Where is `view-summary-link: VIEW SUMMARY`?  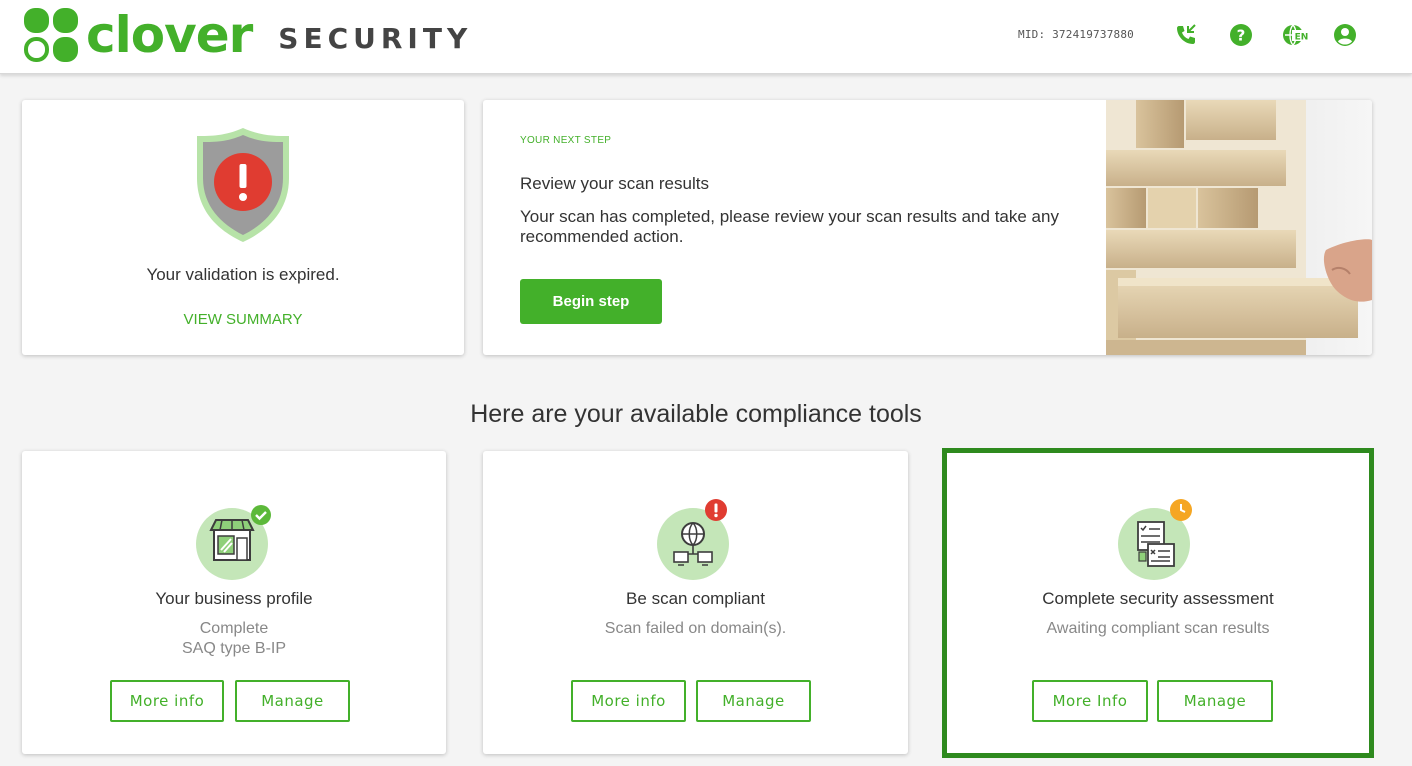
view-summary-link: VIEW SUMMARY is located at coordinates (243, 319).